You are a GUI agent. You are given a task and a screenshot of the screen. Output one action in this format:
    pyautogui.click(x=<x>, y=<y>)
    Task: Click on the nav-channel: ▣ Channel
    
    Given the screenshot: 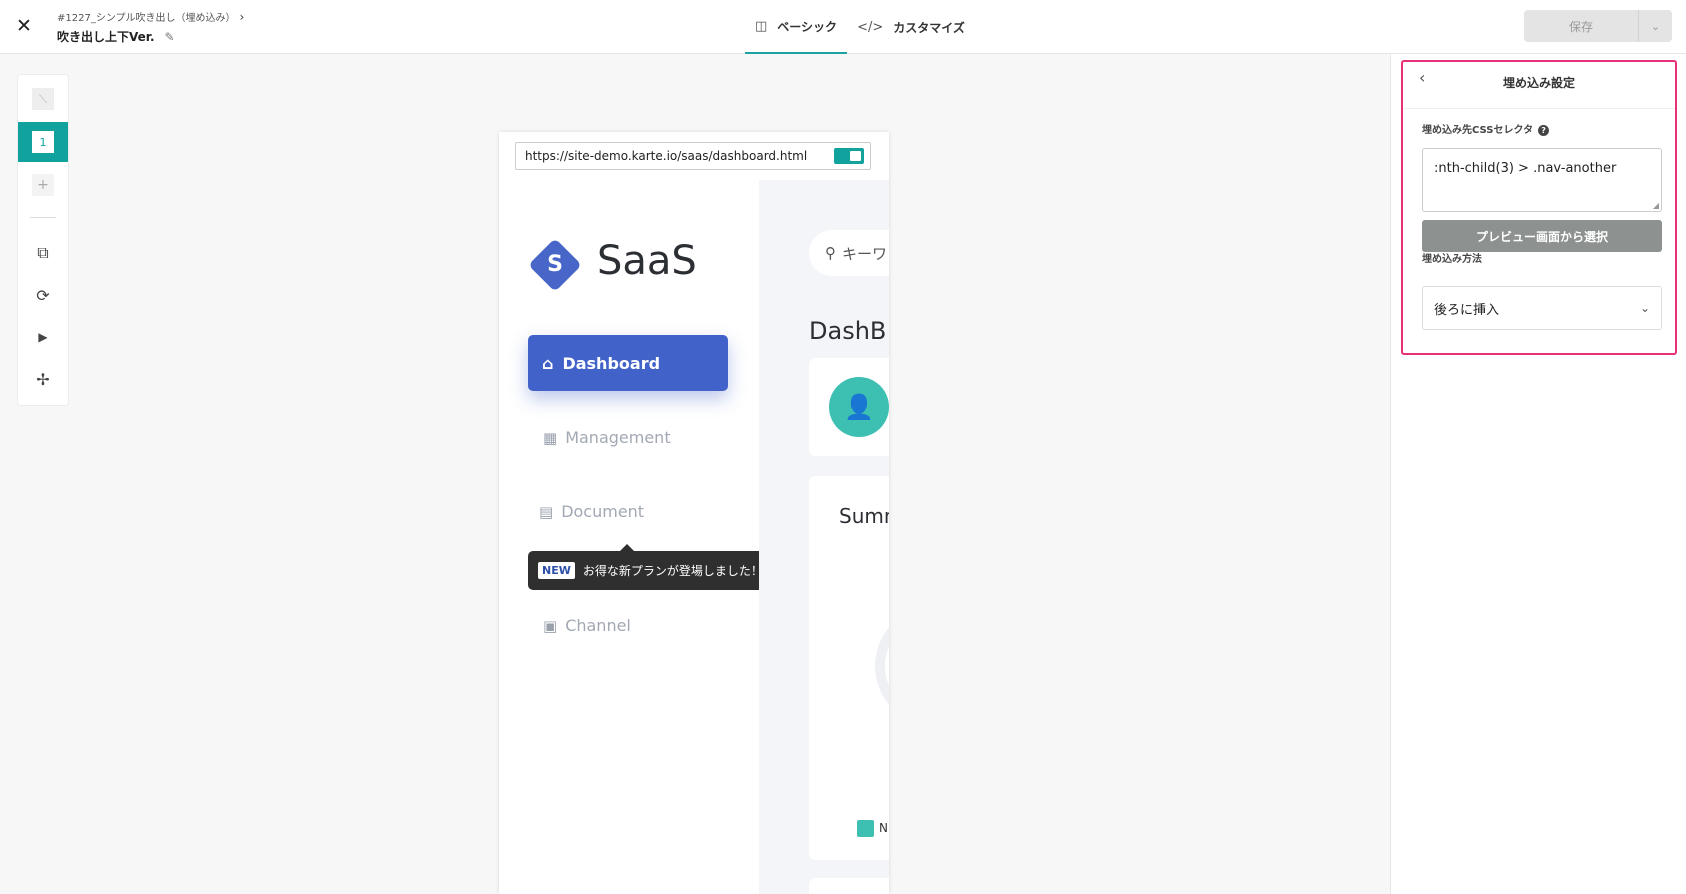 What is the action you would take?
    pyautogui.click(x=587, y=625)
    